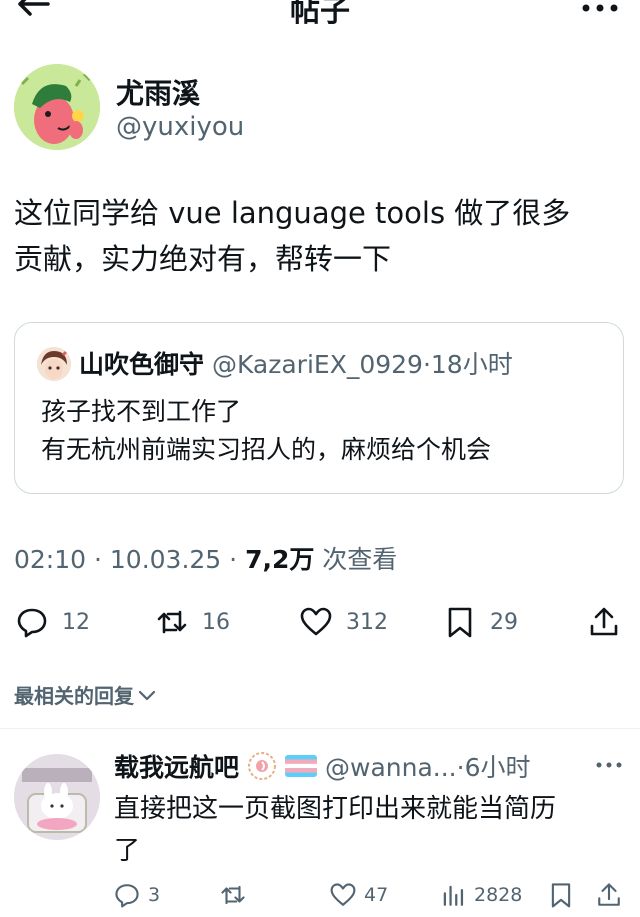 Image resolution: width=640 pixels, height=917 pixels. What do you see at coordinates (193, 622) in the screenshot?
I see `repost-button: 16` at bounding box center [193, 622].